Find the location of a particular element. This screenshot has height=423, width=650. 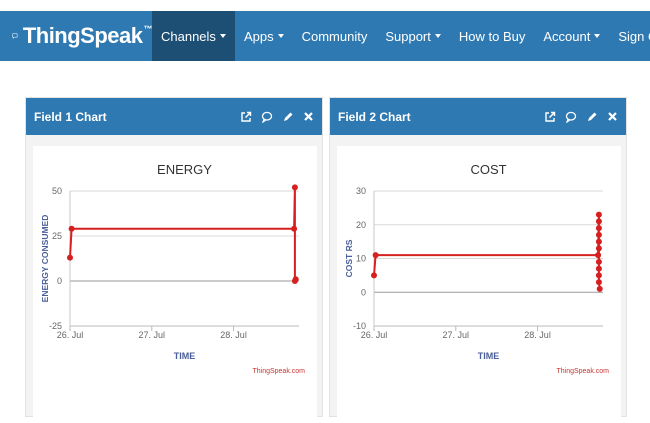

chart-title: COST is located at coordinates (488, 169).